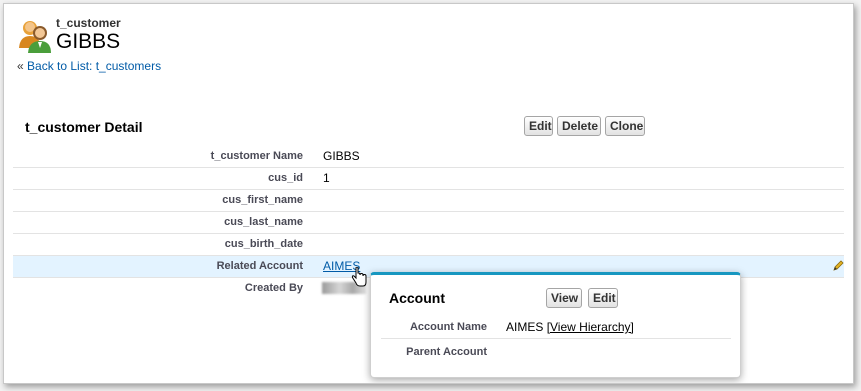 The image size is (861, 391). What do you see at coordinates (256, 156) in the screenshot?
I see `field-label: t_customer Name` at bounding box center [256, 156].